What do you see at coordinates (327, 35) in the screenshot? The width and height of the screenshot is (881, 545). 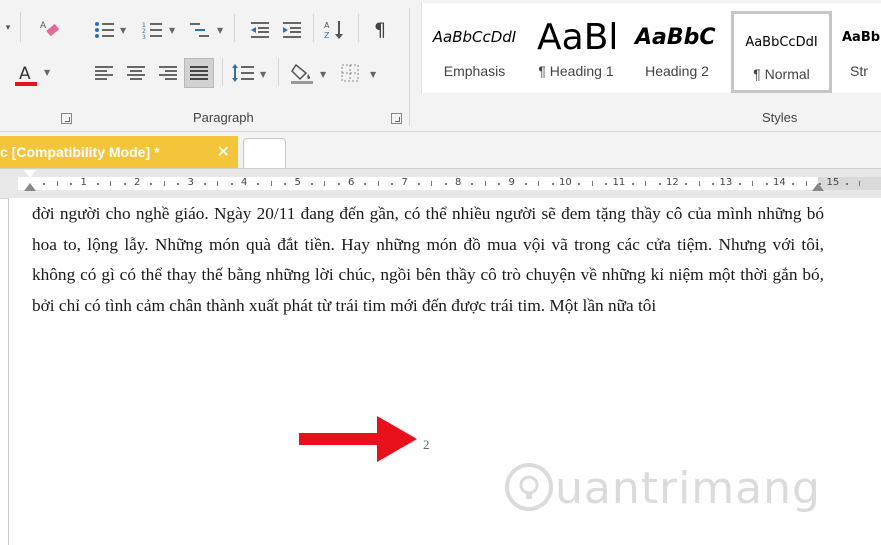 I see `svg-text: Z` at bounding box center [327, 35].